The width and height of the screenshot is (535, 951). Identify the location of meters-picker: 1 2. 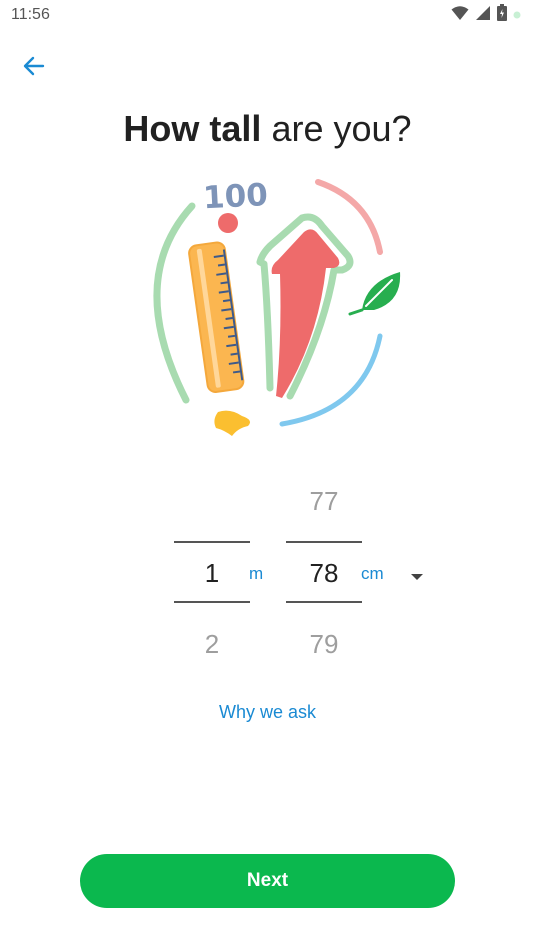
(212, 570).